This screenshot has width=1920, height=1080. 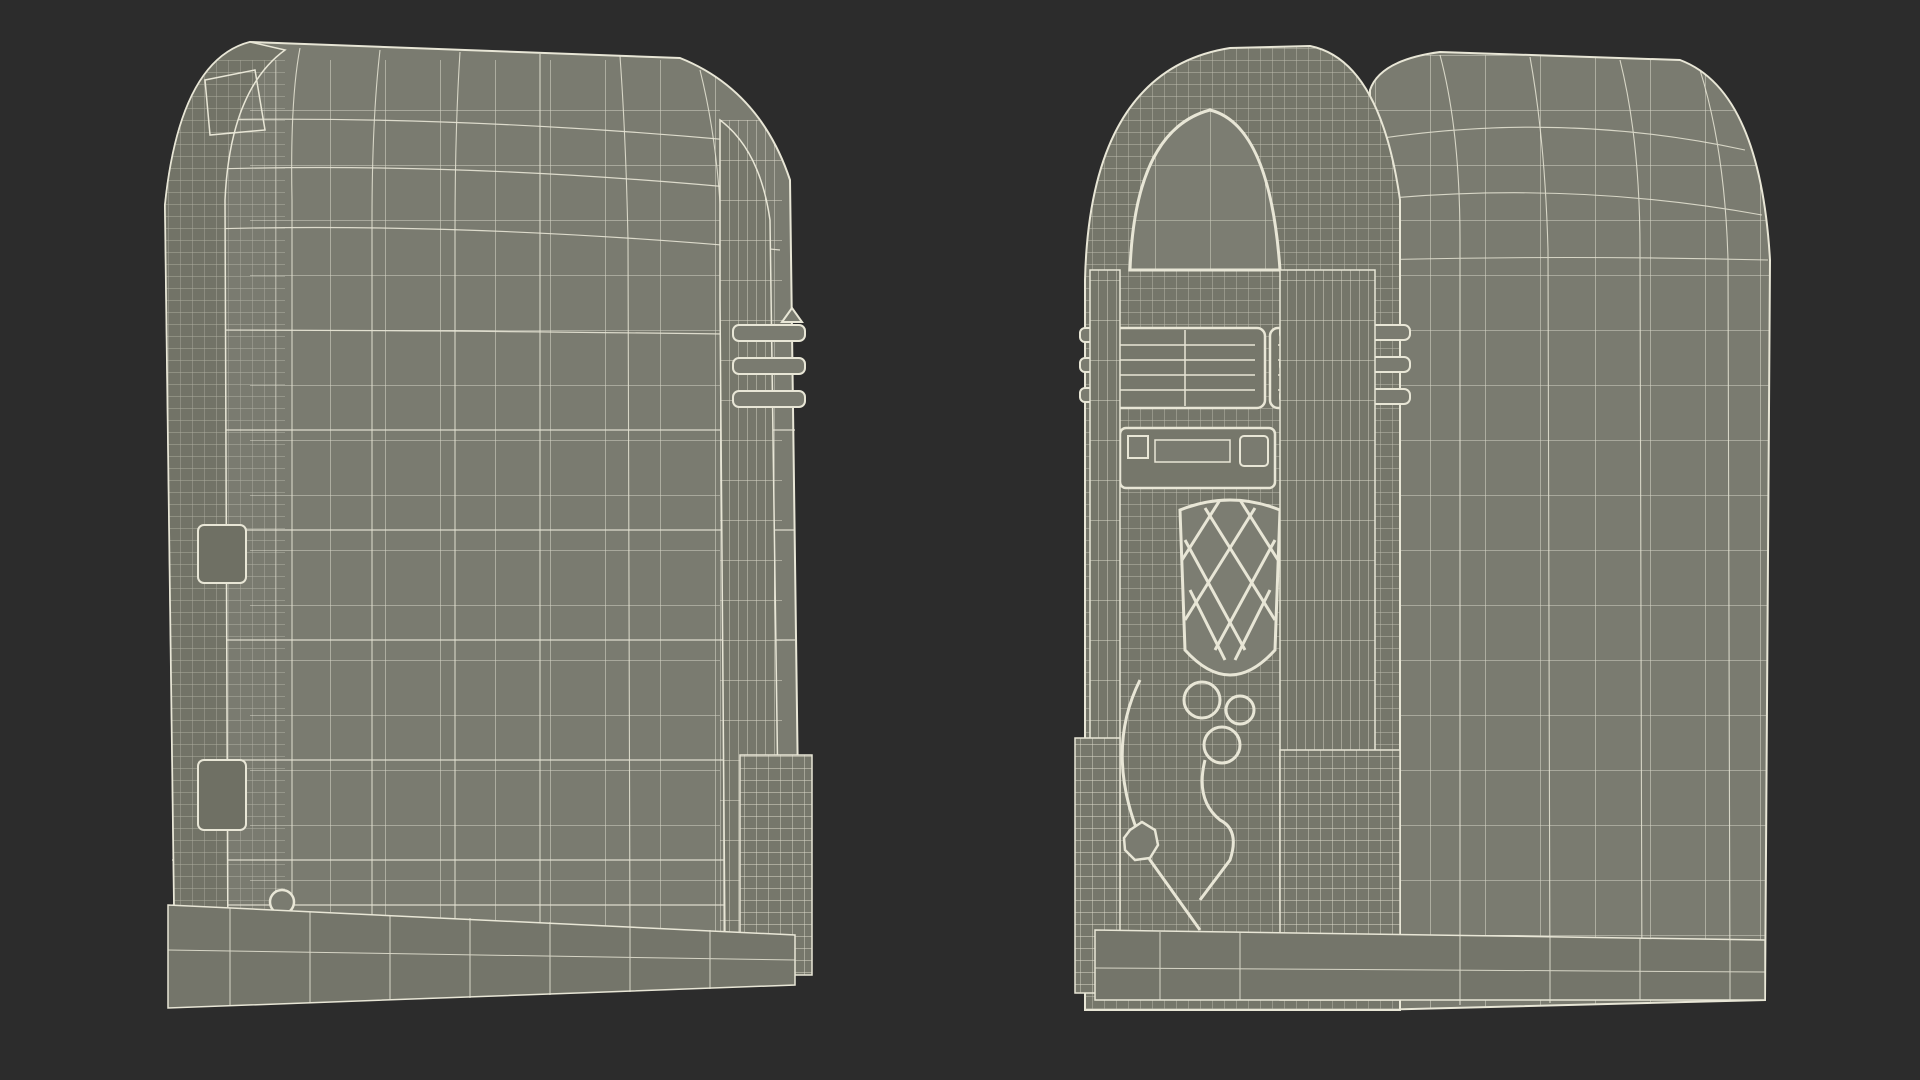 I want to click on left-back-vent-upper, so click(x=222, y=554).